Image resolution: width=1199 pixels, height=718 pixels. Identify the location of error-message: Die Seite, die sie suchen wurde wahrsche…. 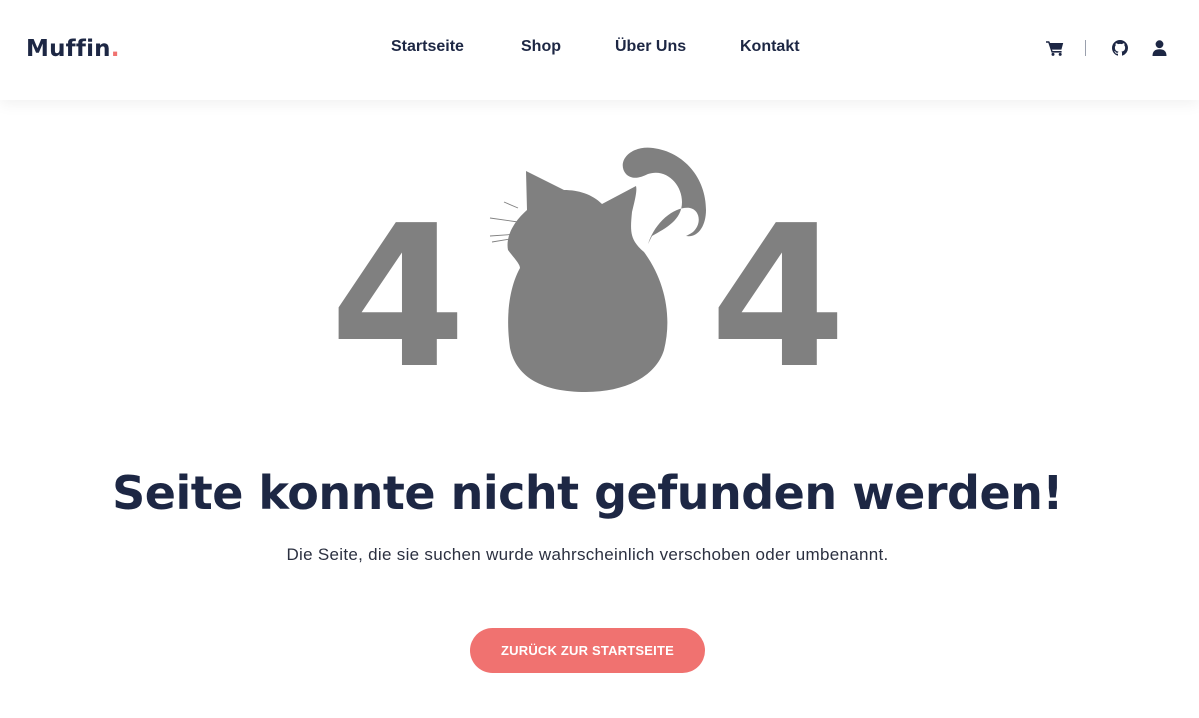
(587, 554).